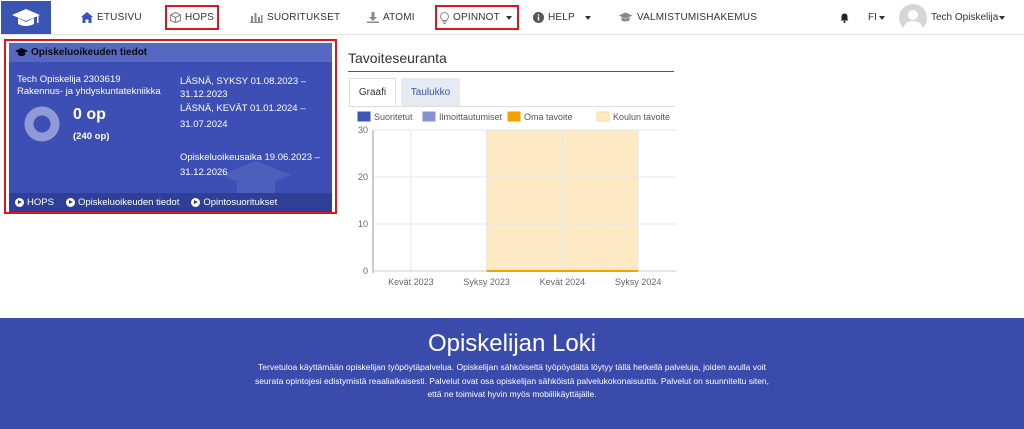  I want to click on nav-label: SUORITUKSET, so click(304, 17).